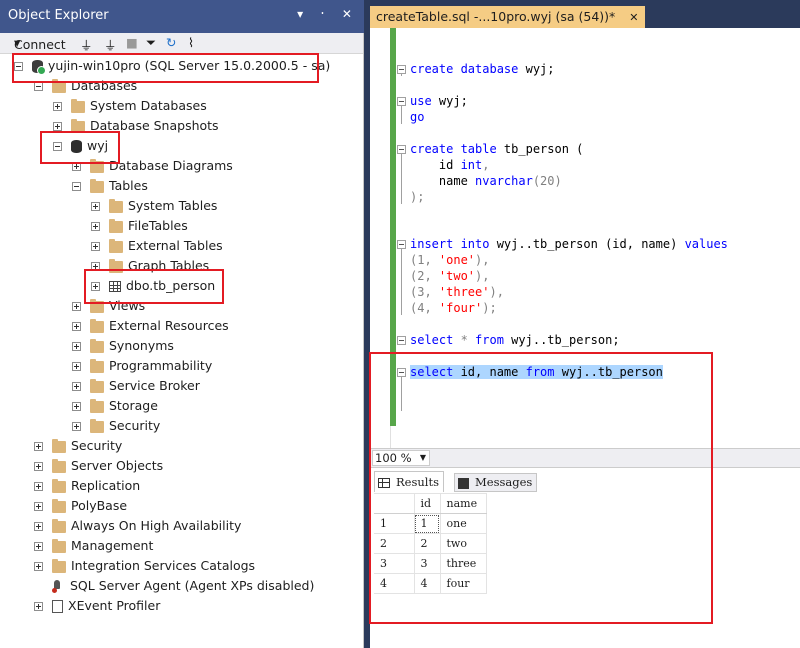 This screenshot has height=648, width=800. What do you see at coordinates (130, 106) in the screenshot?
I see `tree-node-system-databases: System Databases` at bounding box center [130, 106].